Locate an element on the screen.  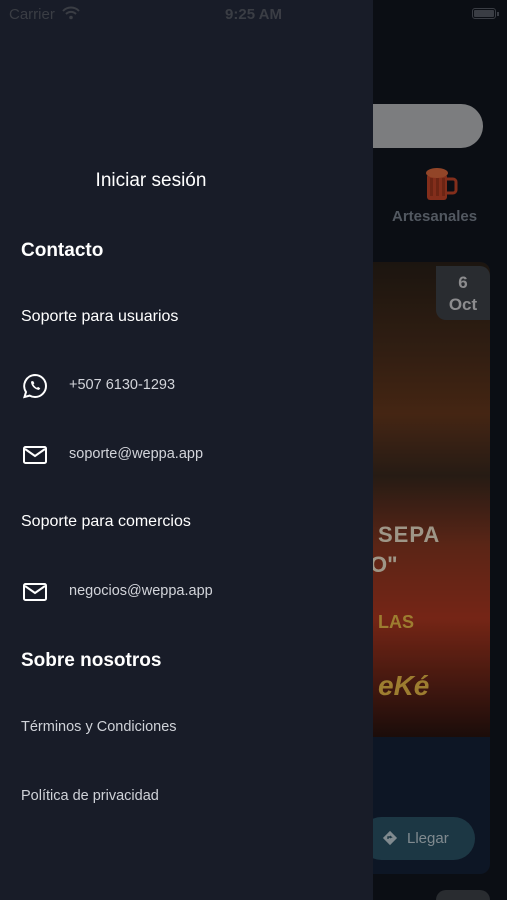
business-email-link: negocios@weppa.app is located at coordinates (141, 591).